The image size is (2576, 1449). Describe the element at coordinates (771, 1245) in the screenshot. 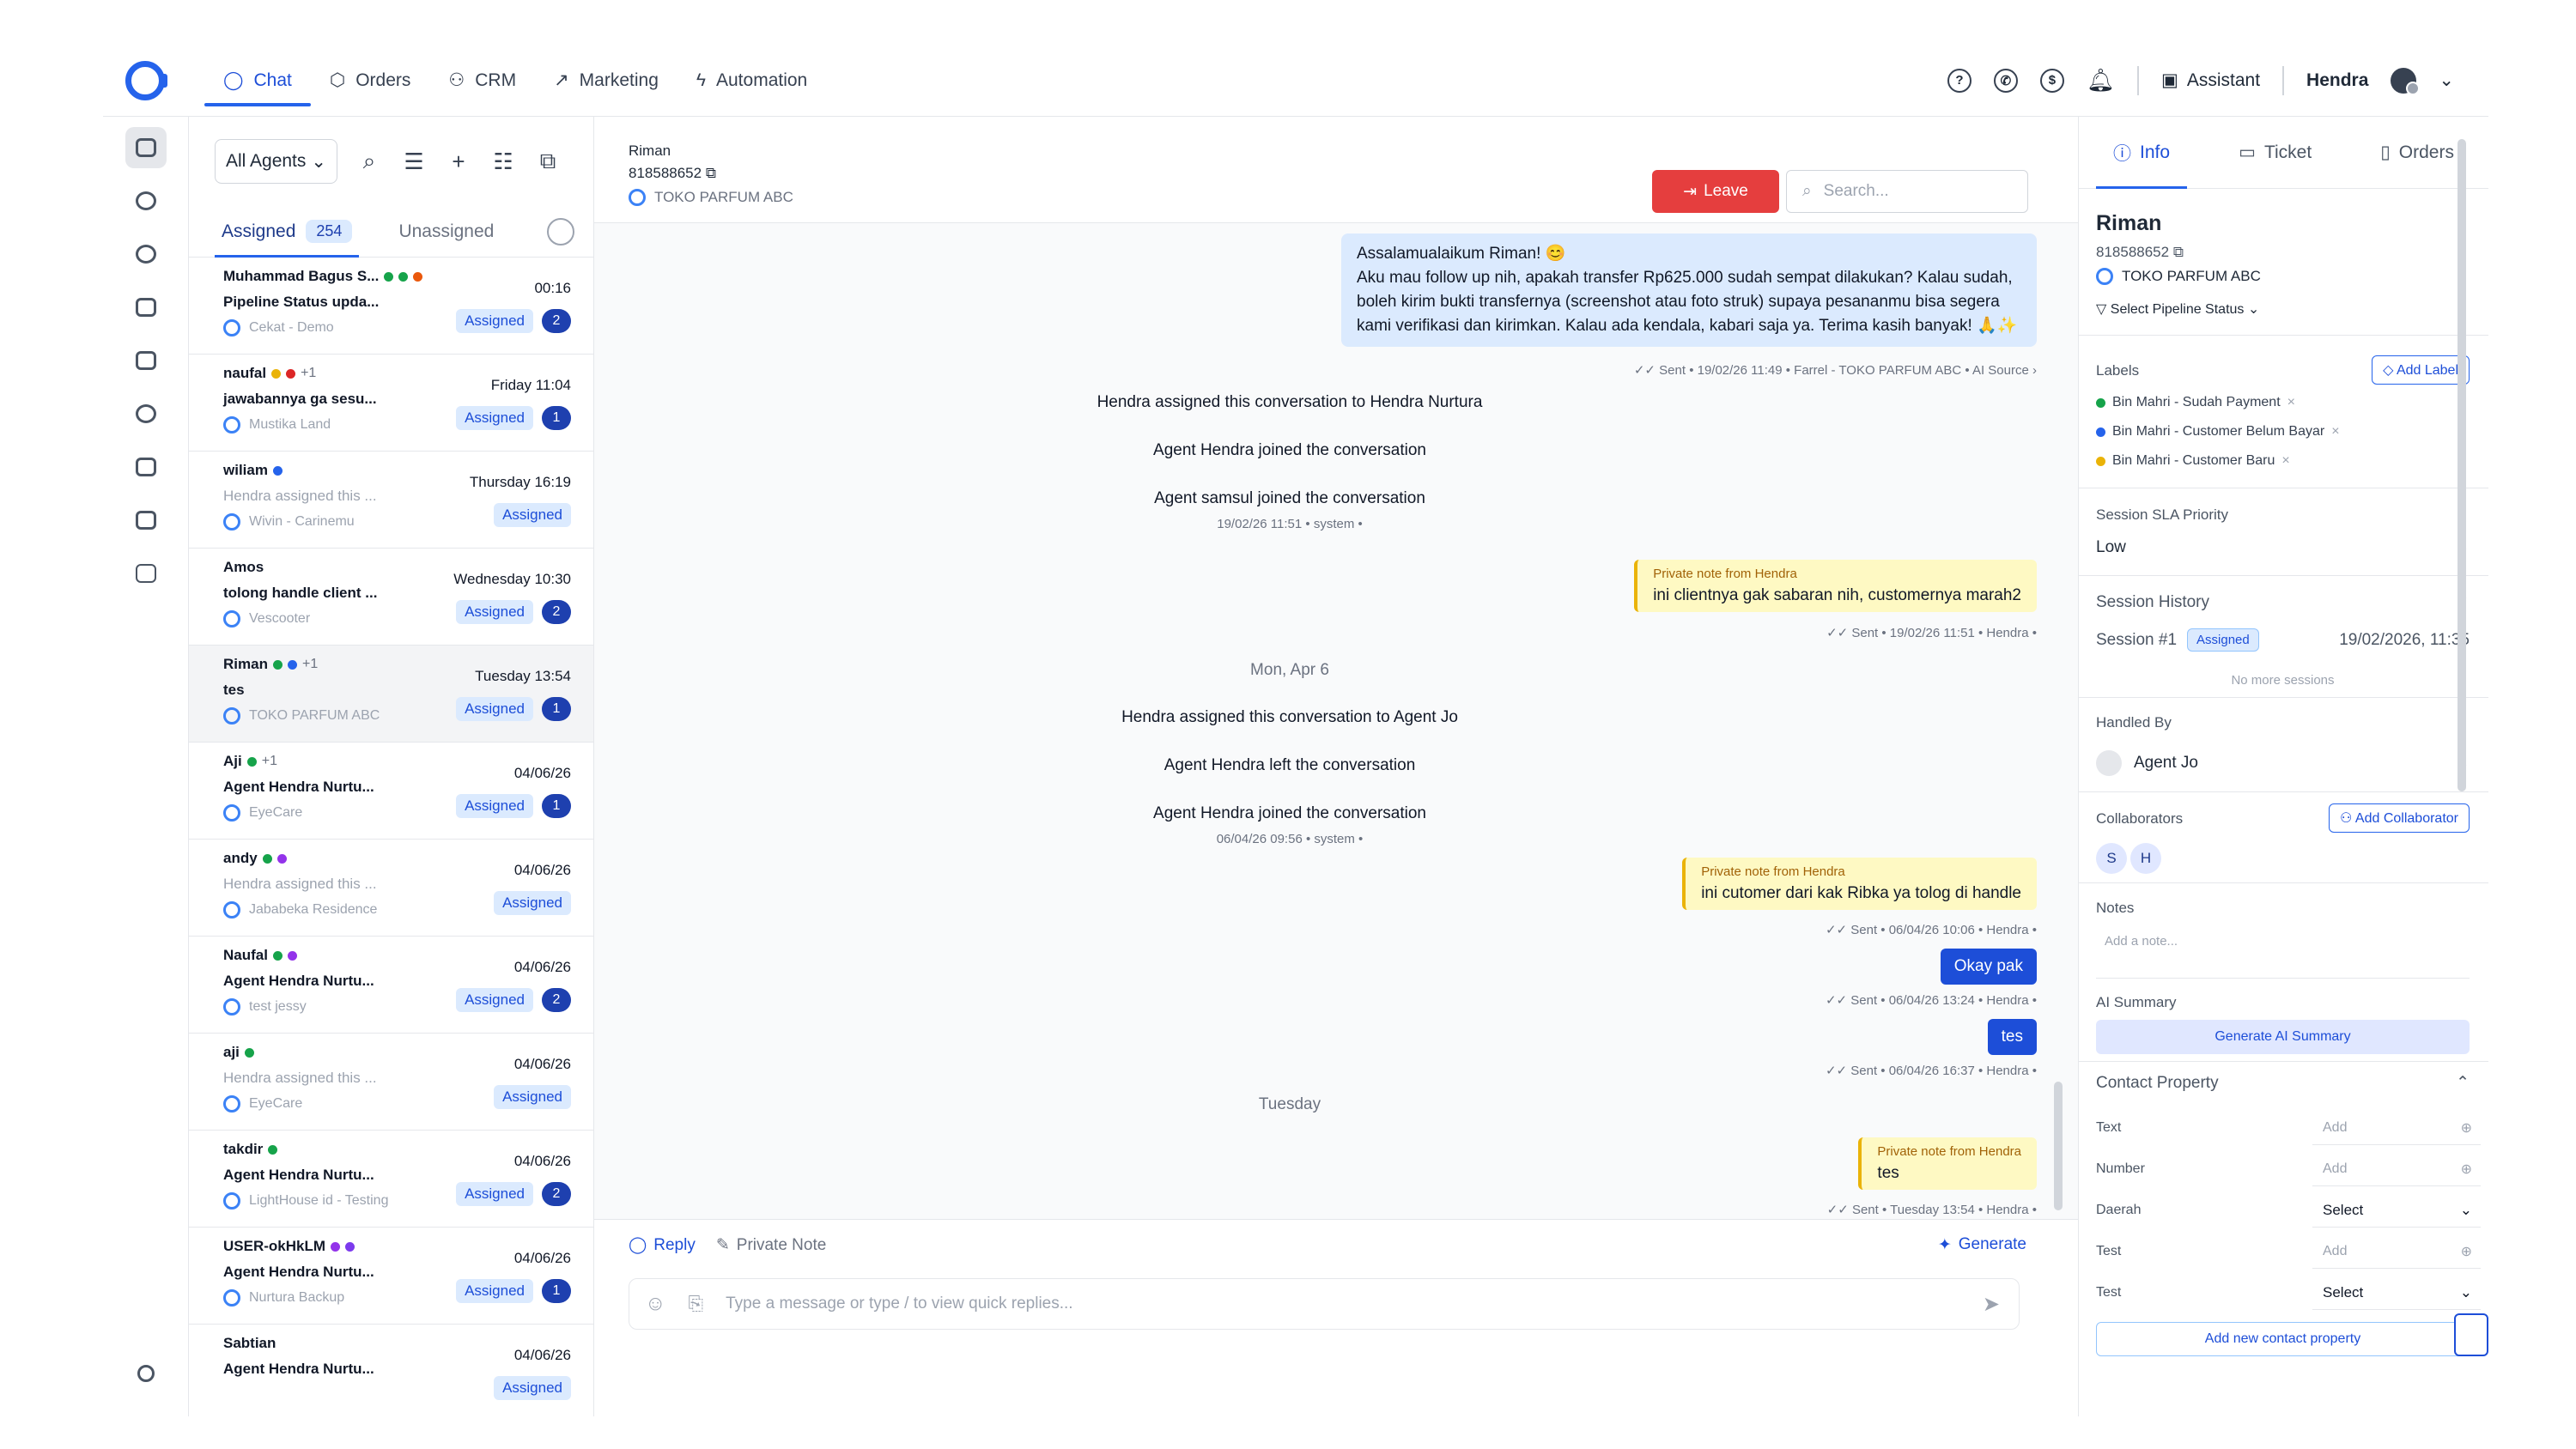

I see `private-note-tab: ✎ Private Note` at that location.